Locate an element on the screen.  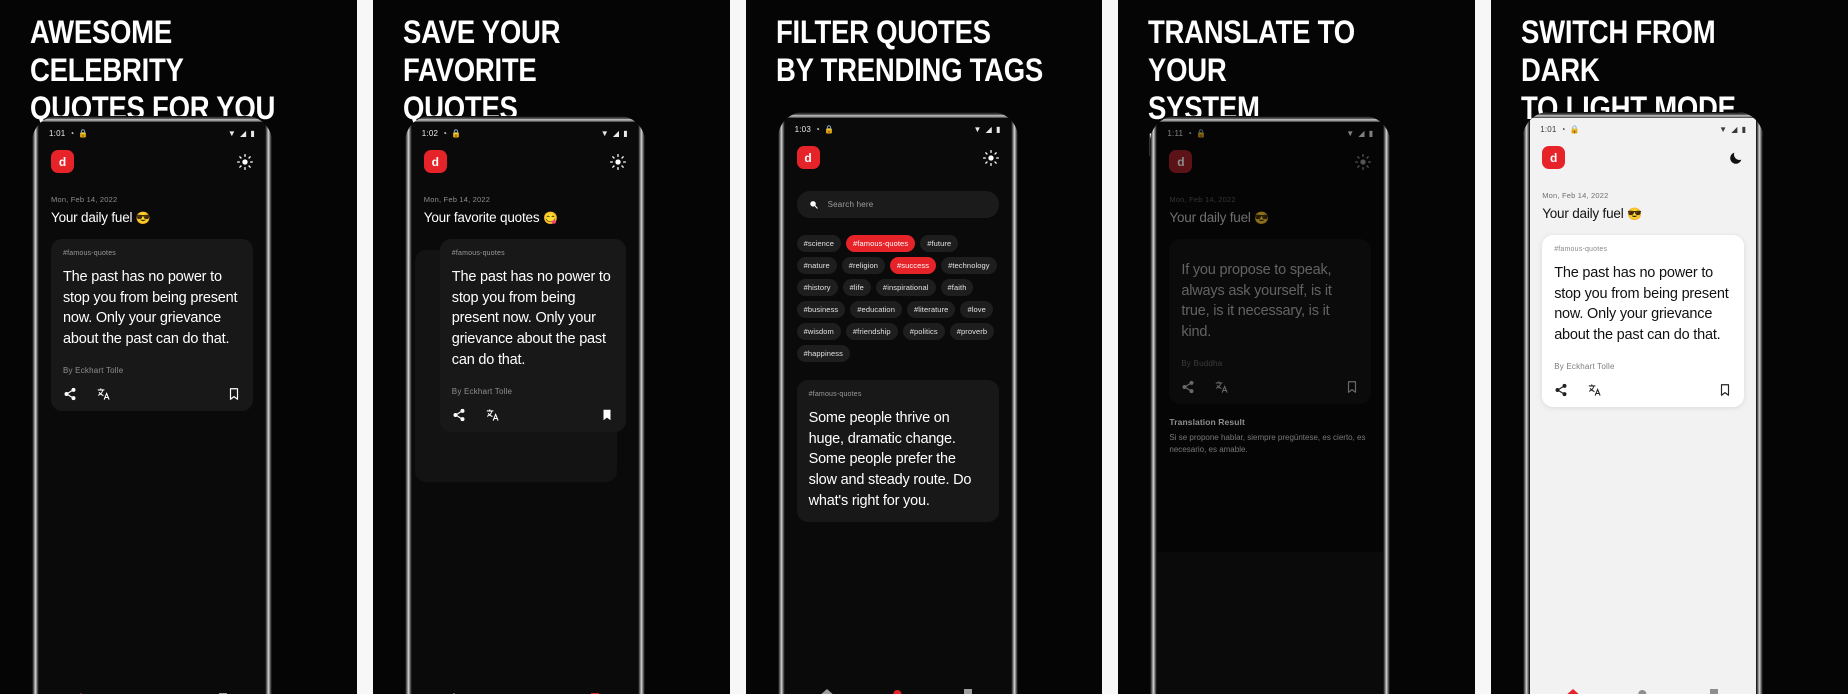
tag-chip: #happiness is located at coordinates (823, 353).